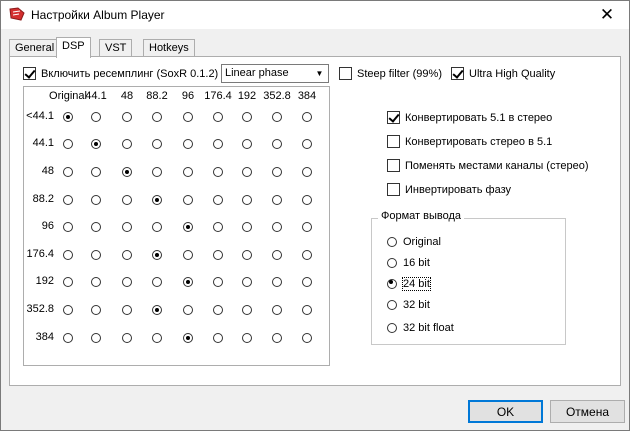 This screenshot has height=431, width=630. What do you see at coordinates (120, 73) in the screenshot?
I see `resampling-checkbox: Включить ресемплинг (SoxR 0.1.2)` at bounding box center [120, 73].